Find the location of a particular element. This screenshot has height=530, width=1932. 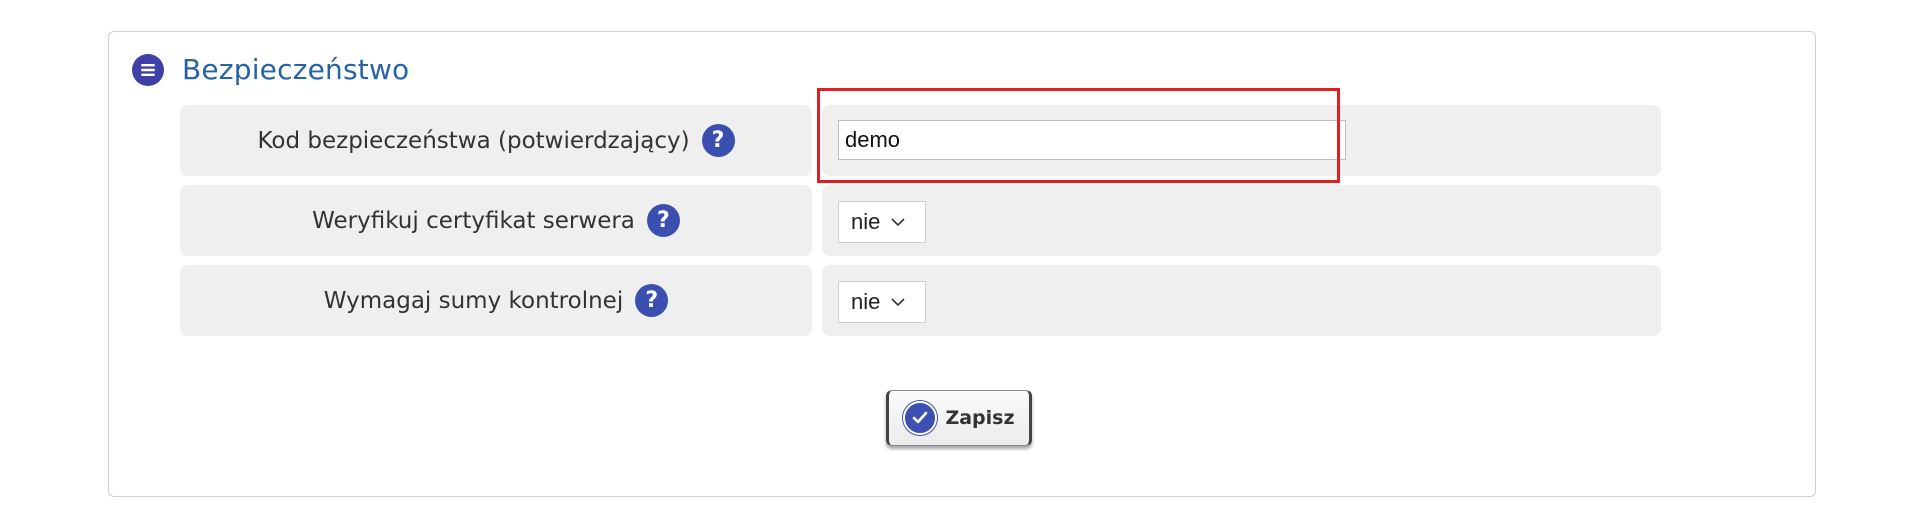

save-button: Zapisz is located at coordinates (959, 418).